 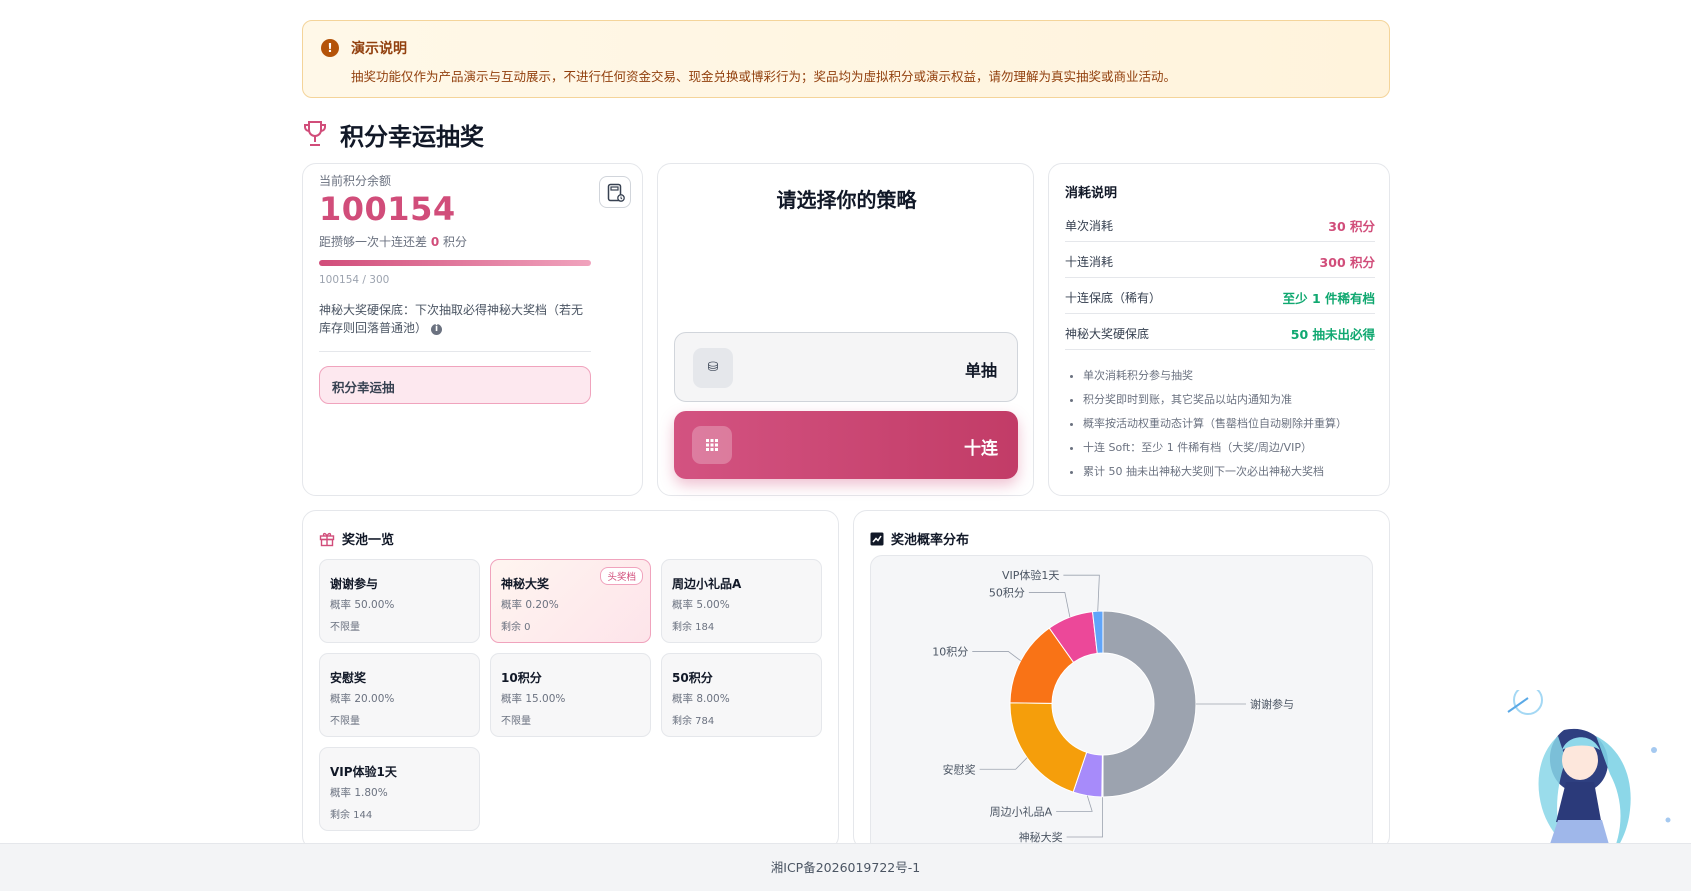 I want to click on progress-fill, so click(x=455, y=263).